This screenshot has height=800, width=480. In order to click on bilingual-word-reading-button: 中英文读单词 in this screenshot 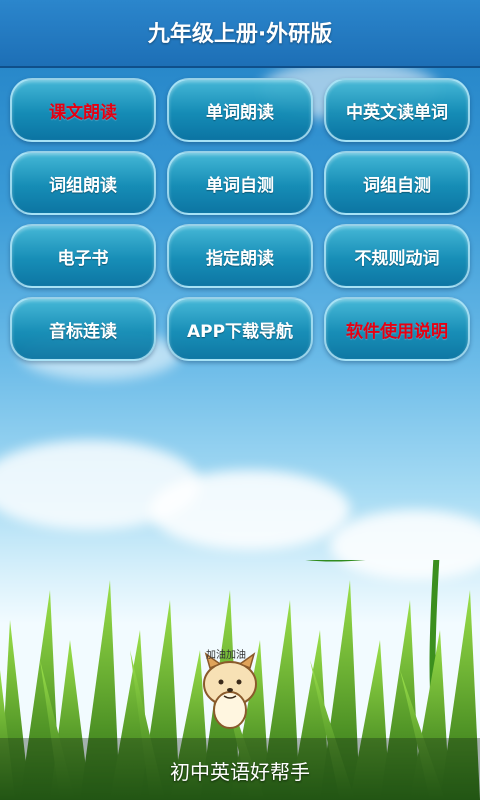, I will do `click(397, 110)`.